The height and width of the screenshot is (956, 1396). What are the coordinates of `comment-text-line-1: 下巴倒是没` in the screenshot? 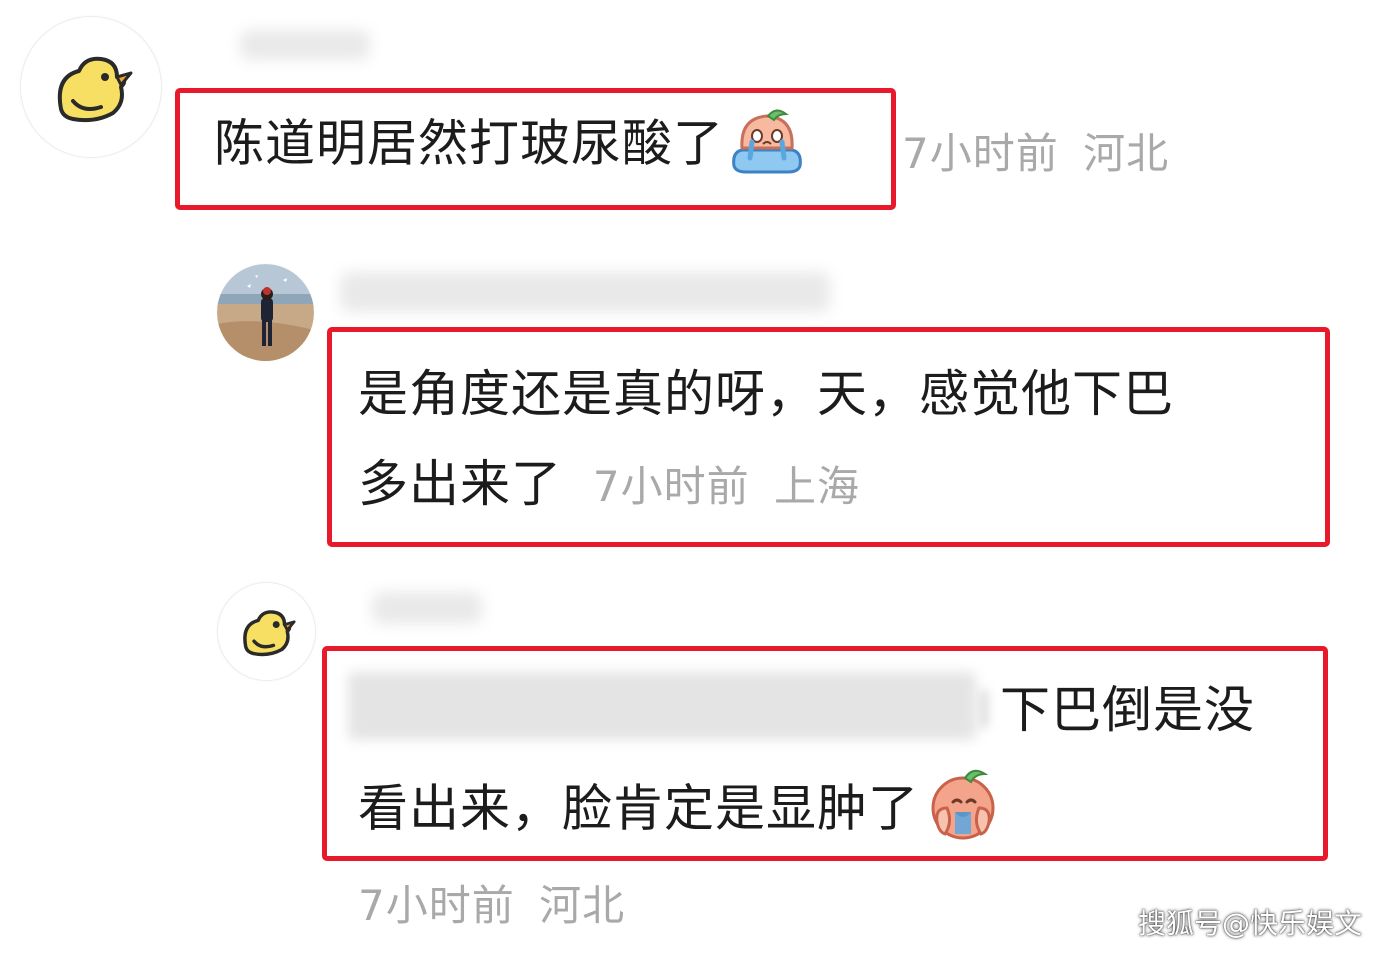 It's located at (1127, 710).